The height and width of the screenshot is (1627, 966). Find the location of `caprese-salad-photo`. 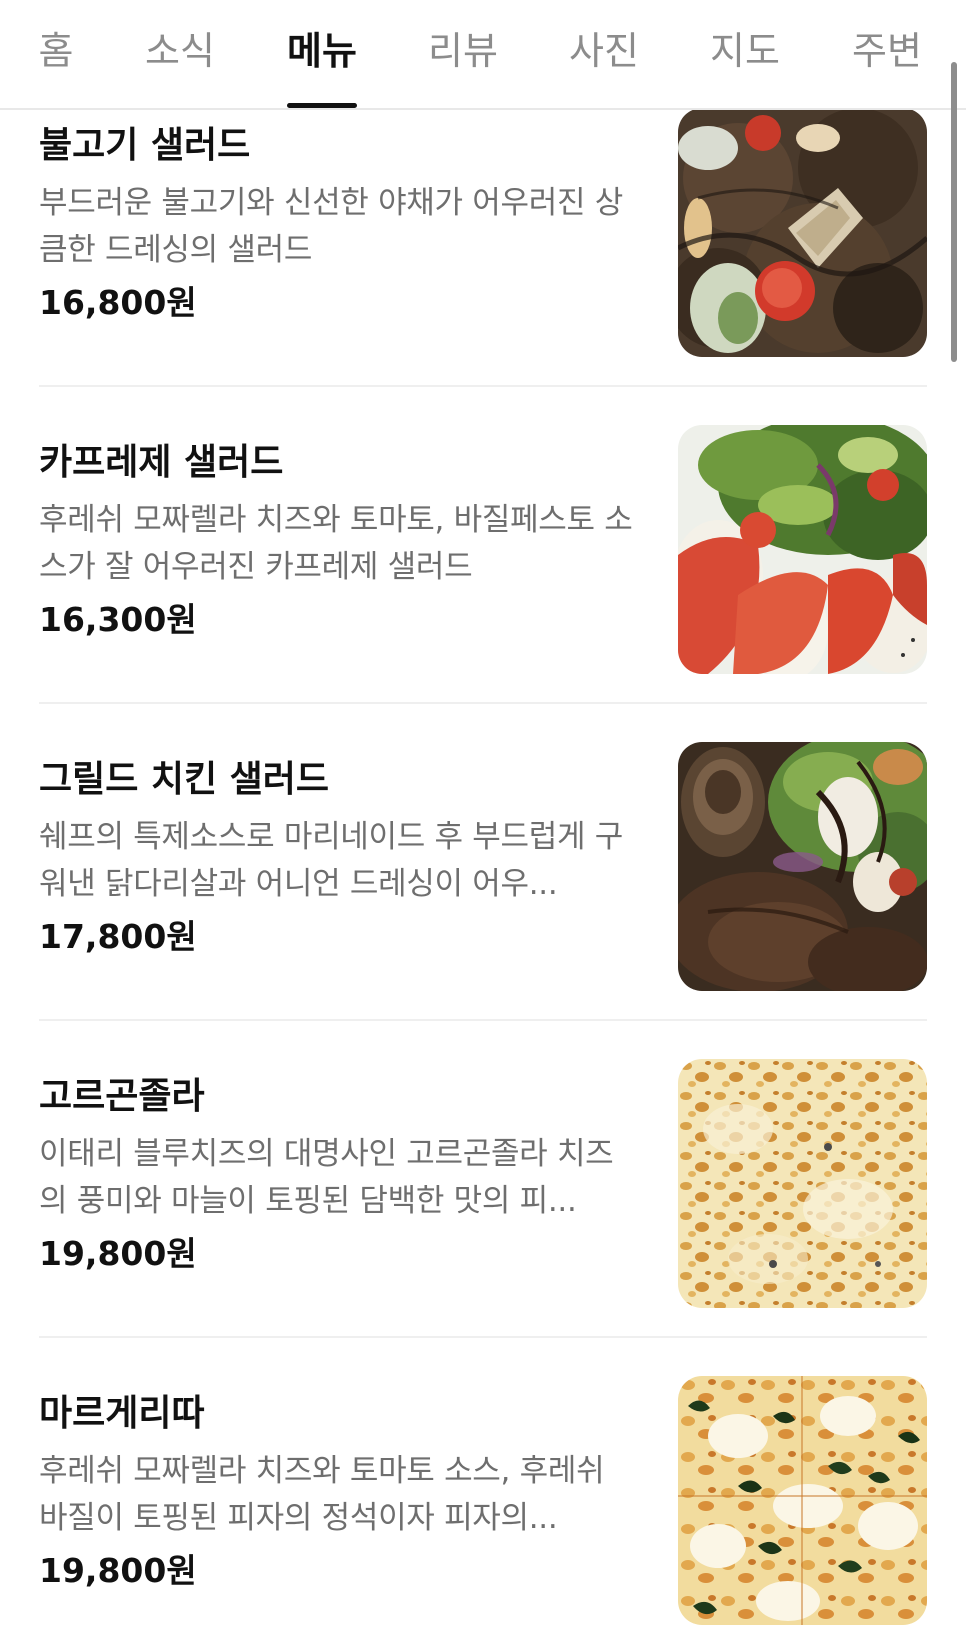

caprese-salad-photo is located at coordinates (802, 549).